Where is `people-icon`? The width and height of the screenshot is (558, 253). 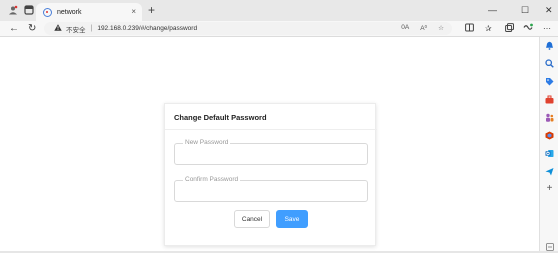
people-icon is located at coordinates (549, 117).